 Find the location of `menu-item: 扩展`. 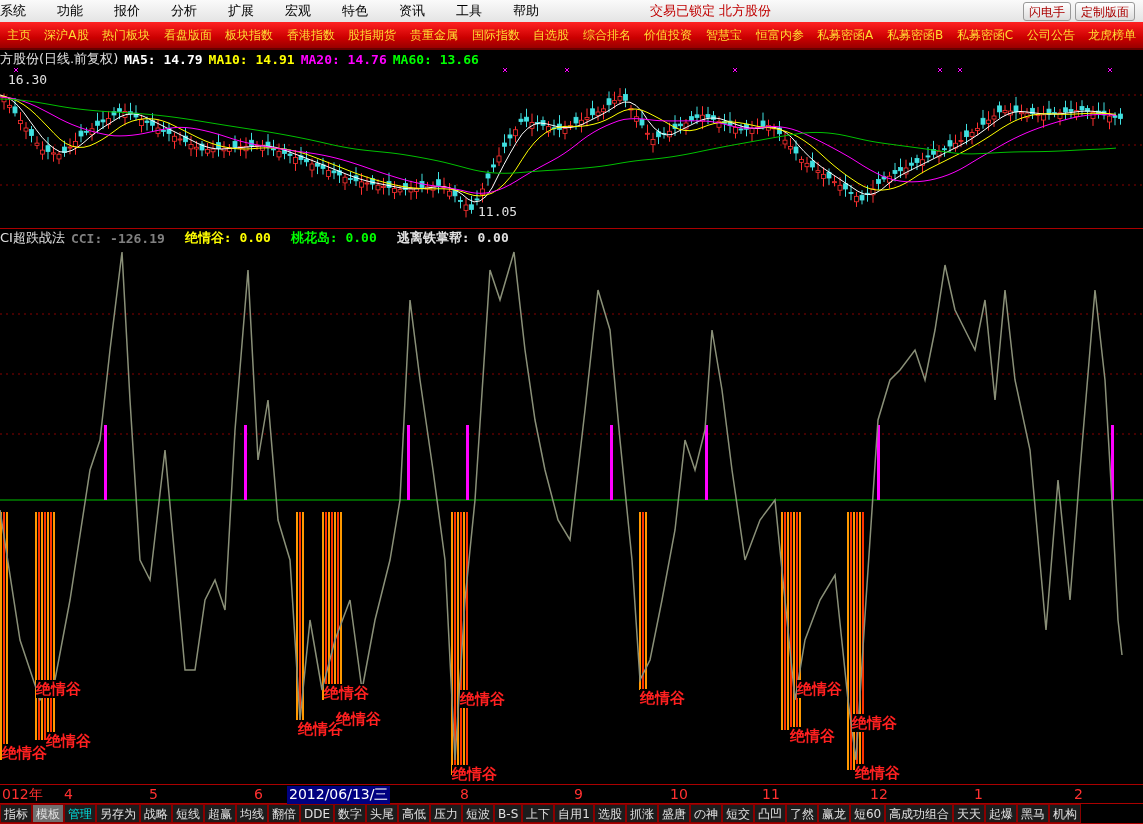

menu-item: 扩展 is located at coordinates (256, 11).